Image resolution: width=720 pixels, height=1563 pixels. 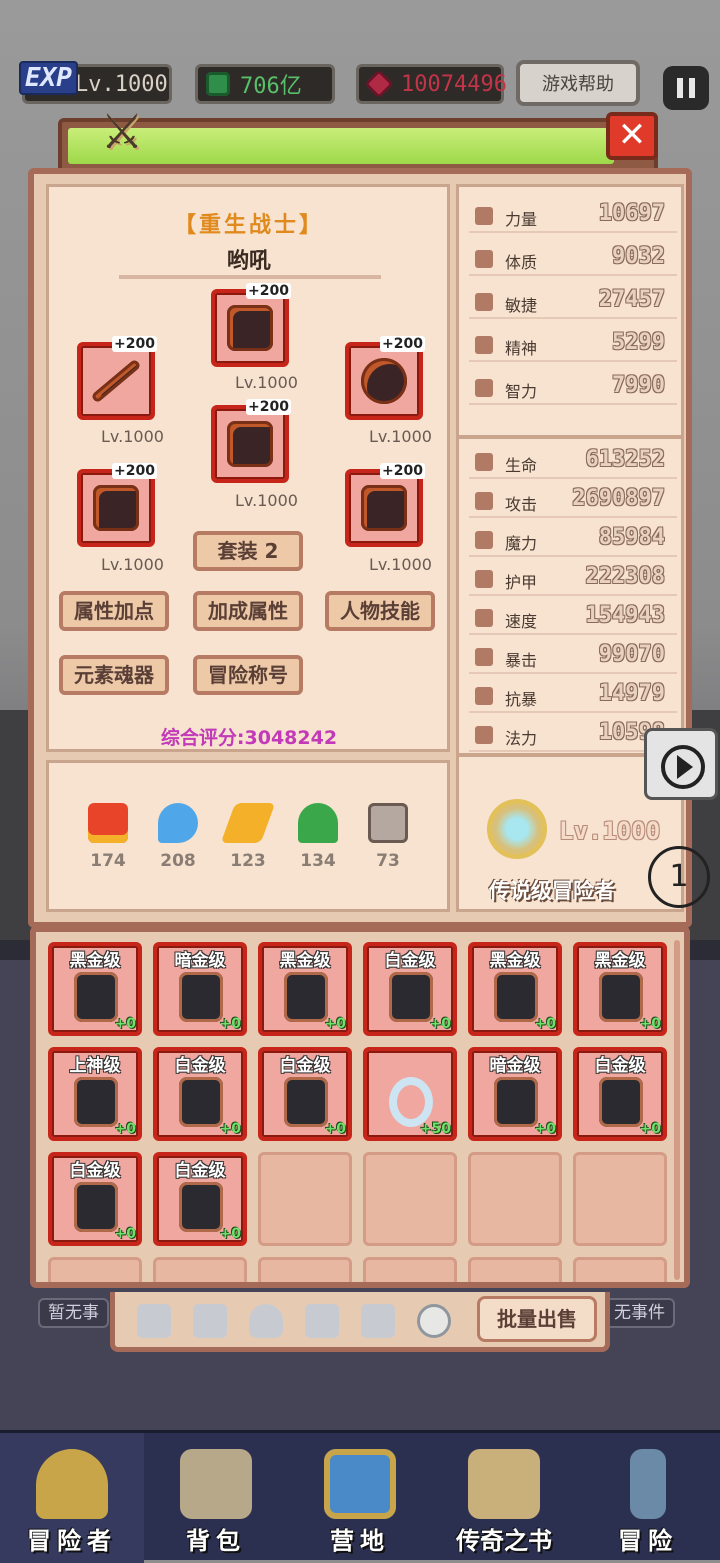 I want to click on nav-camp: 营地, so click(x=360, y=1498).